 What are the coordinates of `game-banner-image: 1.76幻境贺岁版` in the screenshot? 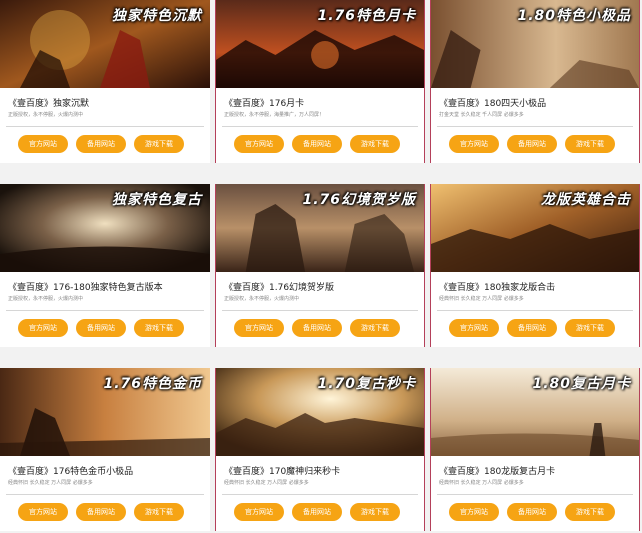 It's located at (320, 228).